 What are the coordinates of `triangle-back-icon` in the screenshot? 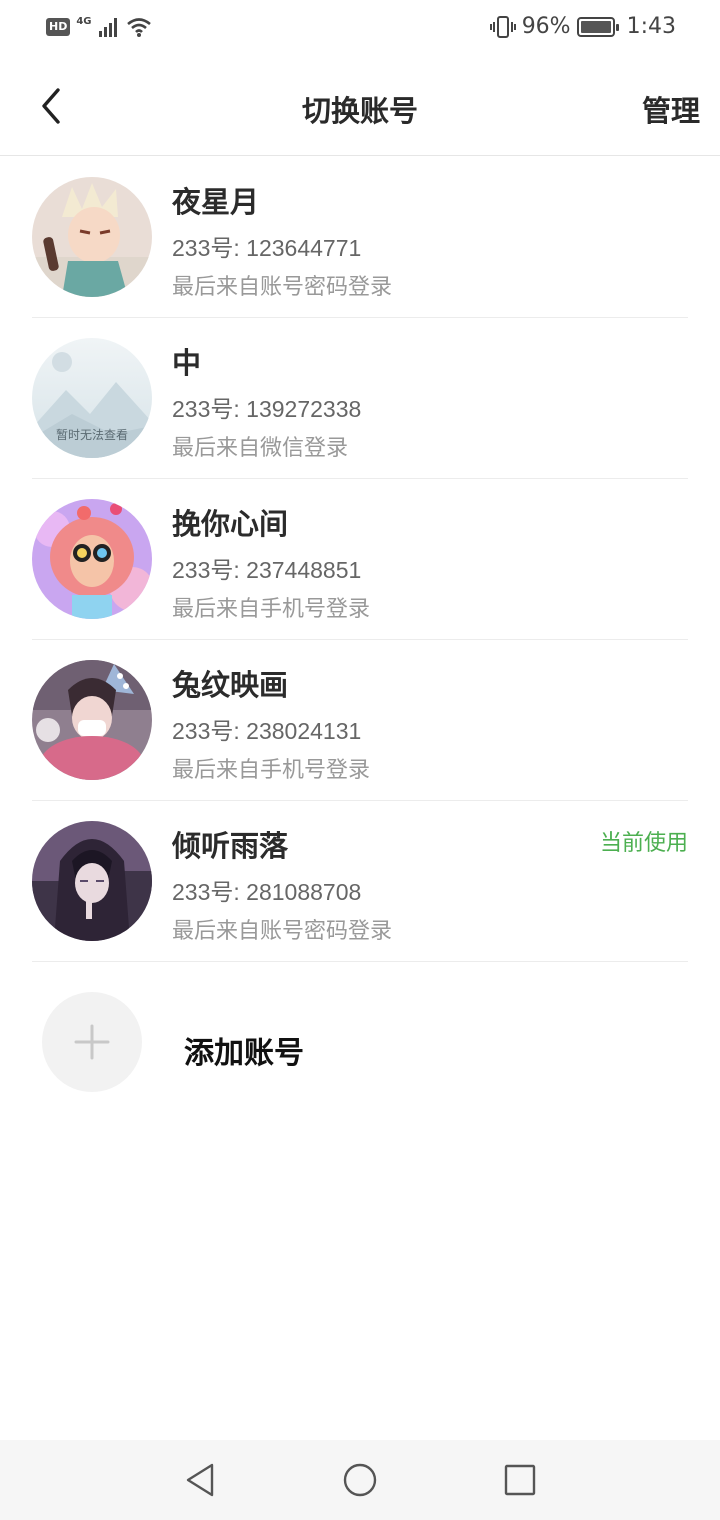 It's located at (200, 1480).